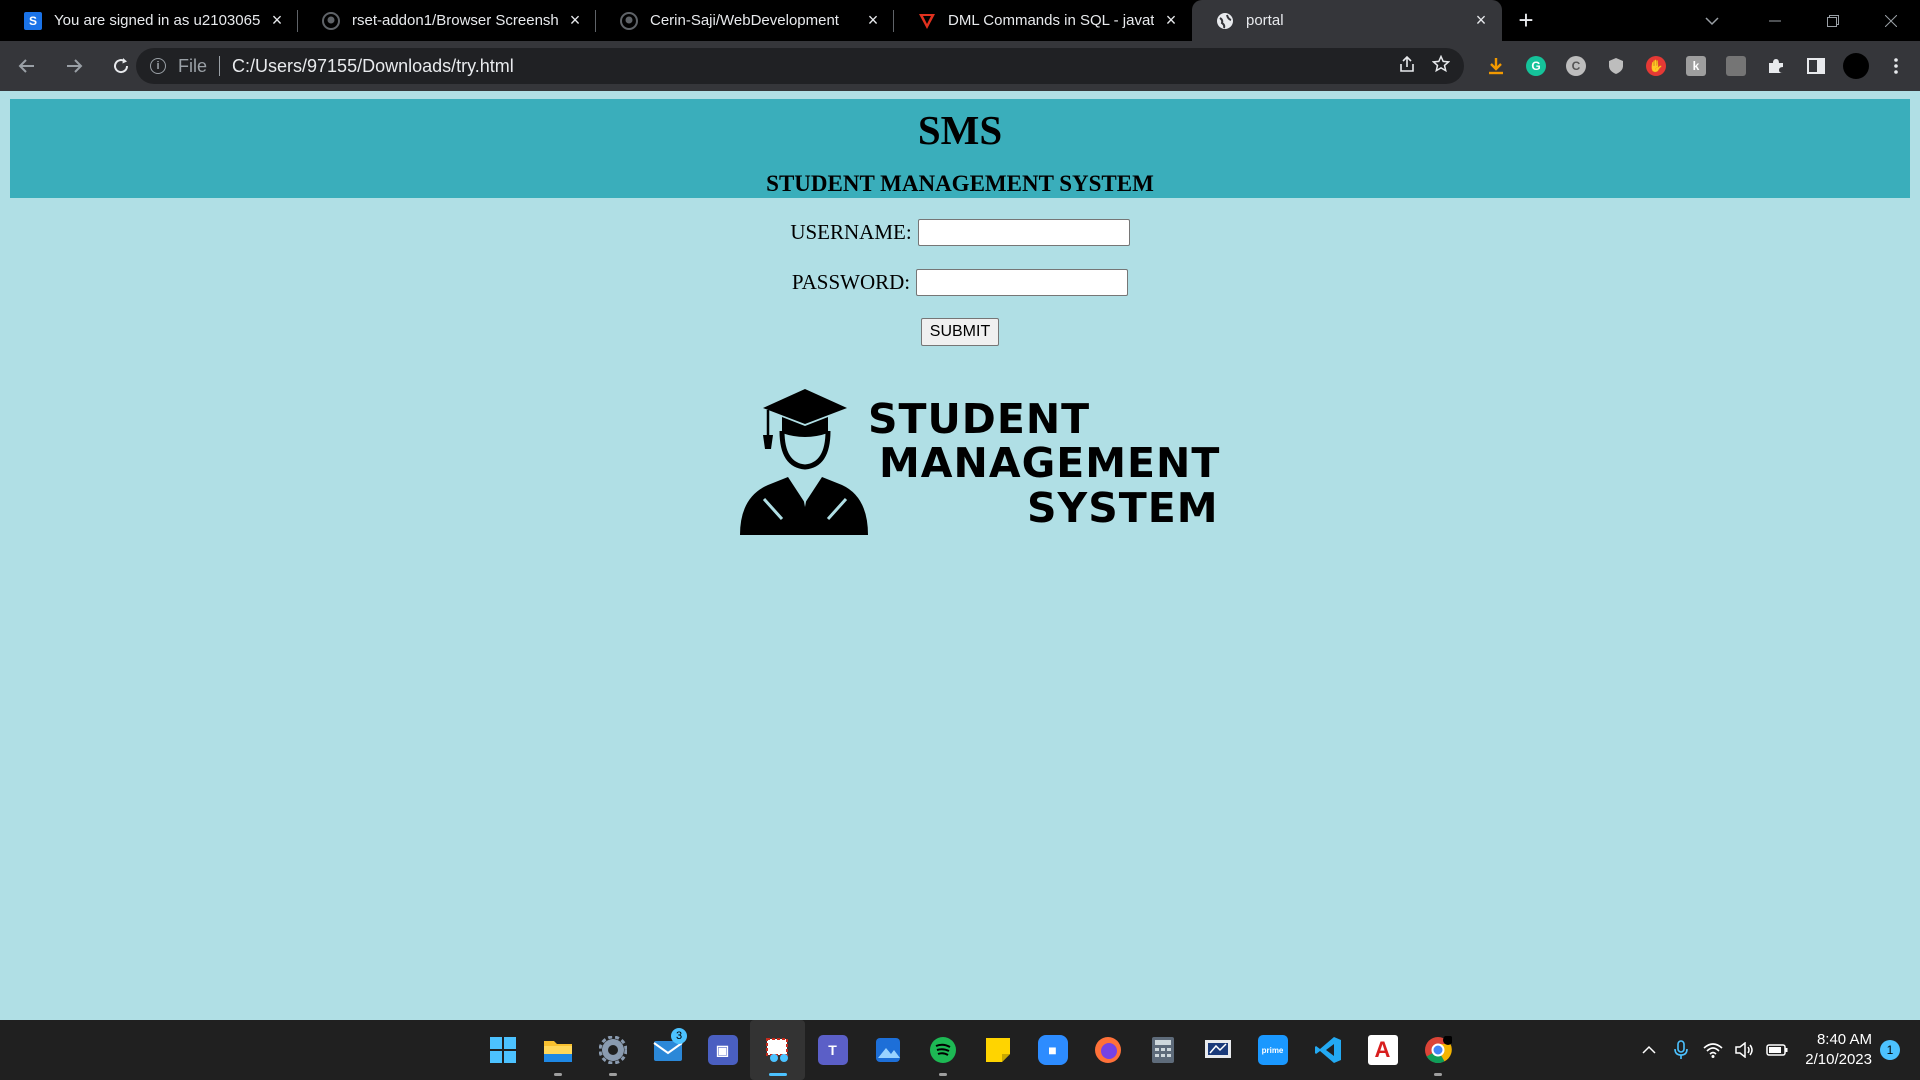 The height and width of the screenshot is (1080, 1920). Describe the element at coordinates (1162, 1050) in the screenshot. I see `calculator-icon` at that location.